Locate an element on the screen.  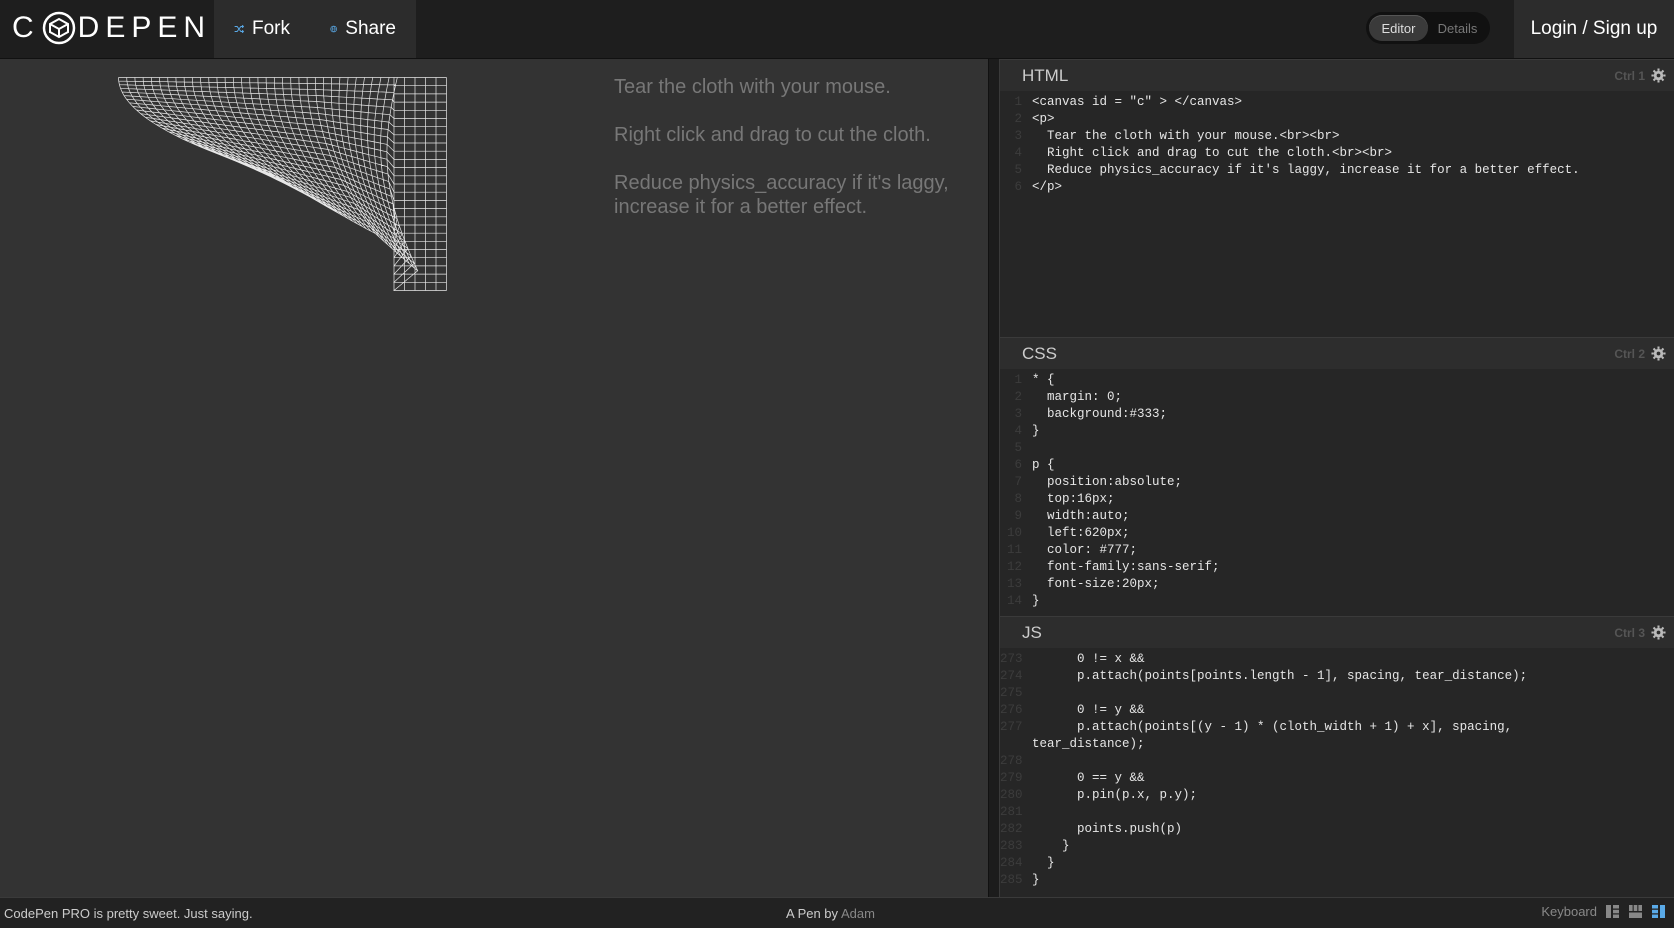
html-shortcut: Ctrl 1 is located at coordinates (1629, 75).